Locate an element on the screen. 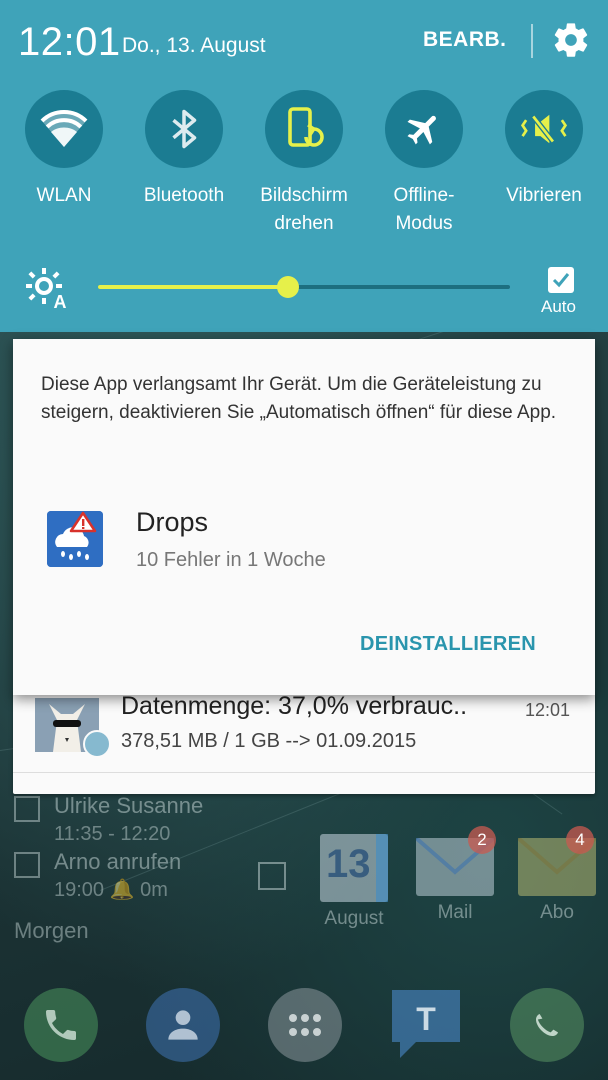 The image size is (608, 1080). messaging-app-icon: T is located at coordinates (426, 1024).